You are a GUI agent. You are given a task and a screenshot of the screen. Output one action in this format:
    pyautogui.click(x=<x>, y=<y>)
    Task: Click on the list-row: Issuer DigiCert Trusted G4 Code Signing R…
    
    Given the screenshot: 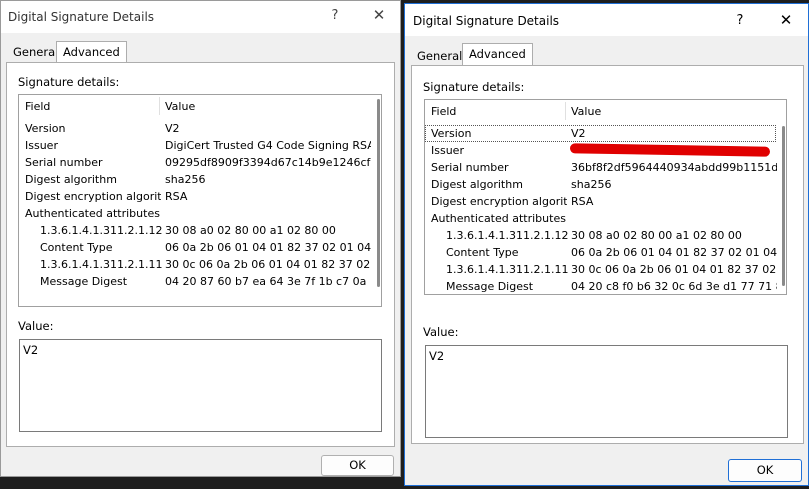 What is the action you would take?
    pyautogui.click(x=195, y=145)
    